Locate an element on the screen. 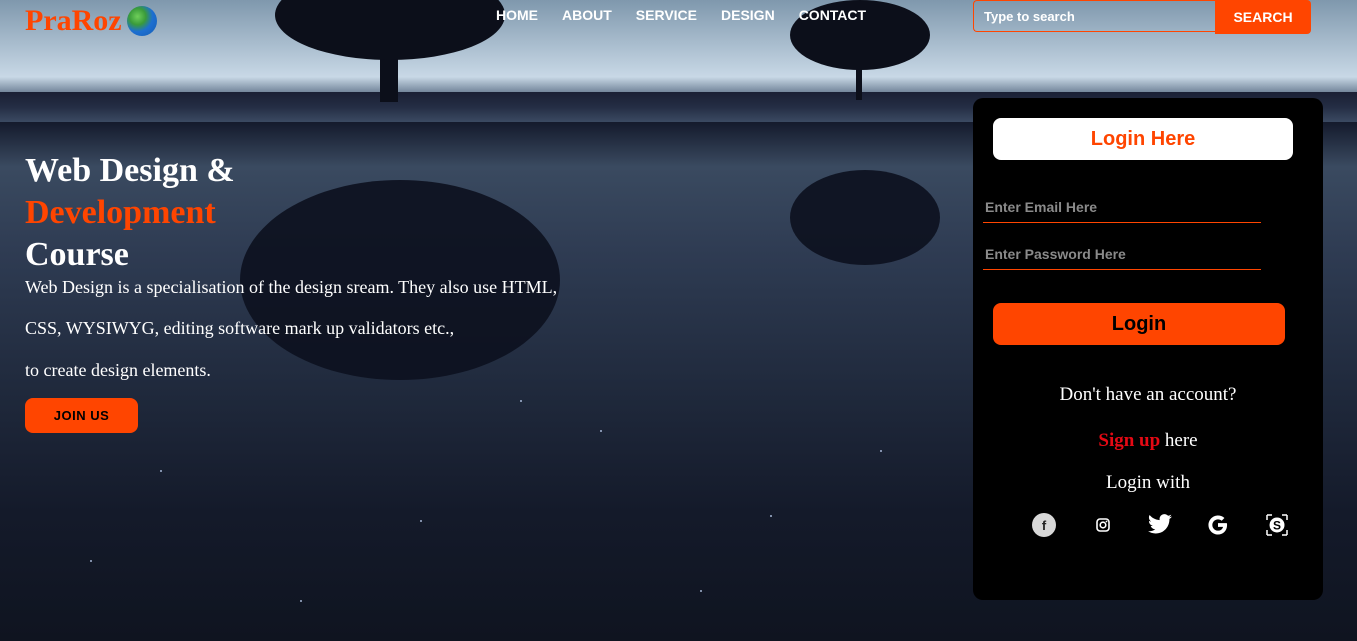 The height and width of the screenshot is (641, 1357). hero-paragraph-line3: to create design elements. is located at coordinates (118, 370).